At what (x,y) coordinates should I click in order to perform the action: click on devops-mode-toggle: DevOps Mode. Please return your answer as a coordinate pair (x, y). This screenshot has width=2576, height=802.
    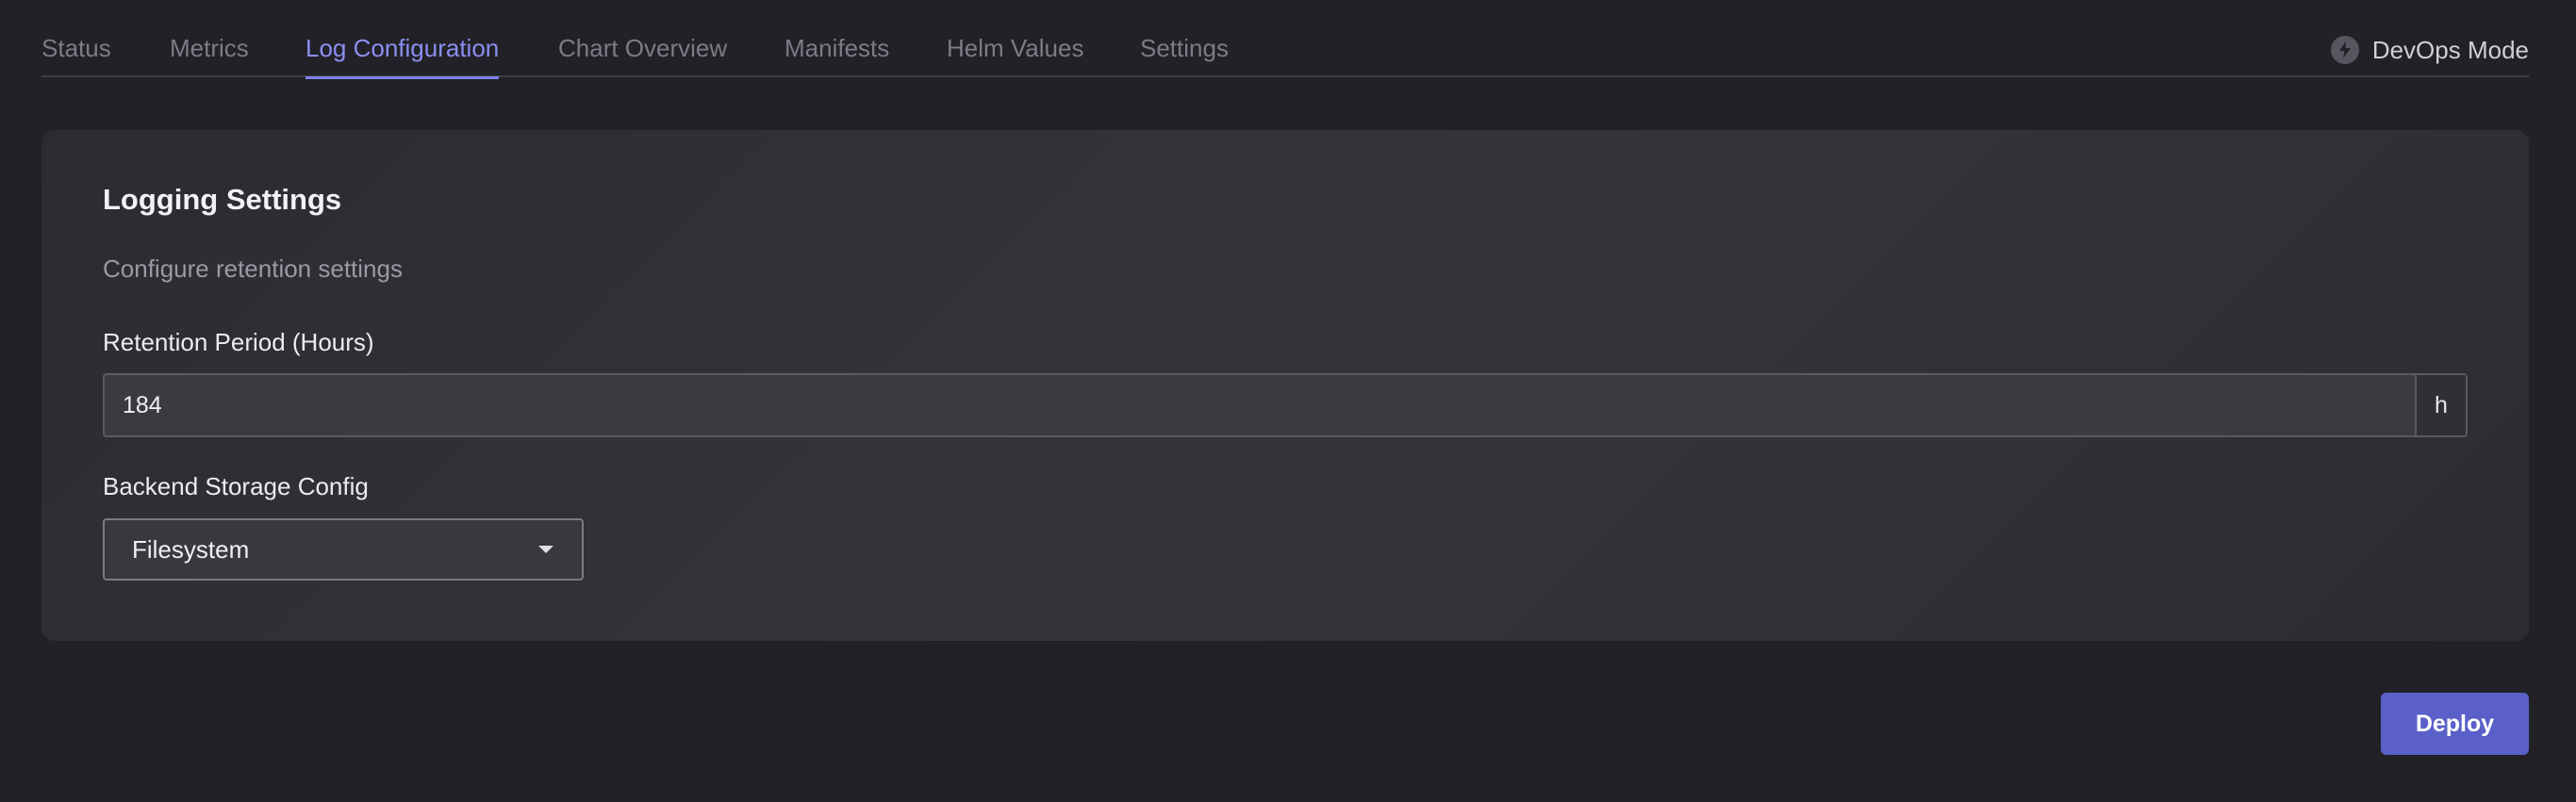
    Looking at the image, I should click on (2429, 50).